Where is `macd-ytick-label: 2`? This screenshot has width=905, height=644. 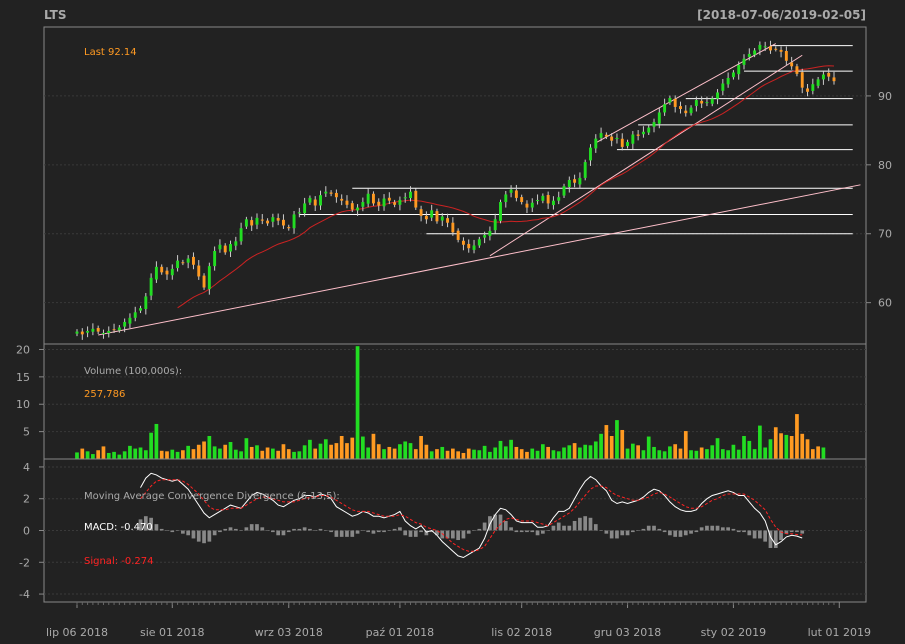 macd-ytick-label: 2 is located at coordinates (26, 499).